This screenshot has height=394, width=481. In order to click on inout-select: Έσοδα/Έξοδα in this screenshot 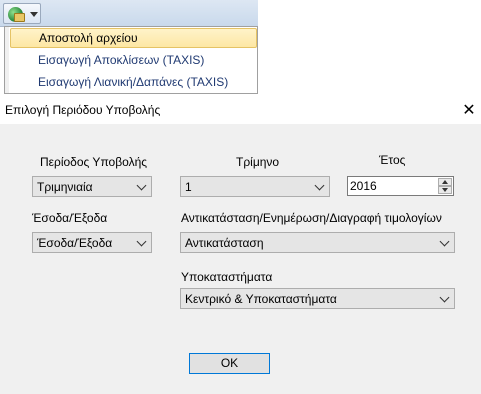, I will do `click(92, 242)`.